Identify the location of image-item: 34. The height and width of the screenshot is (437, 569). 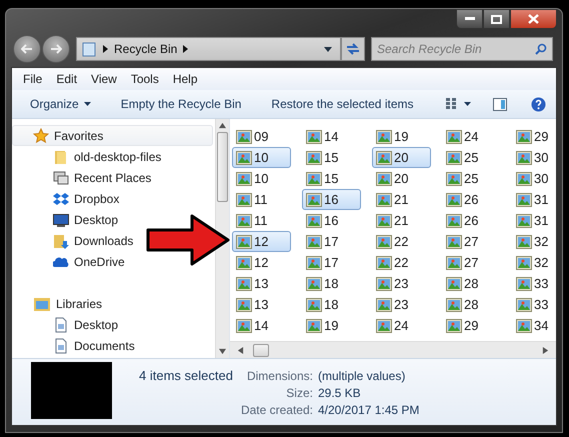
(534, 325).